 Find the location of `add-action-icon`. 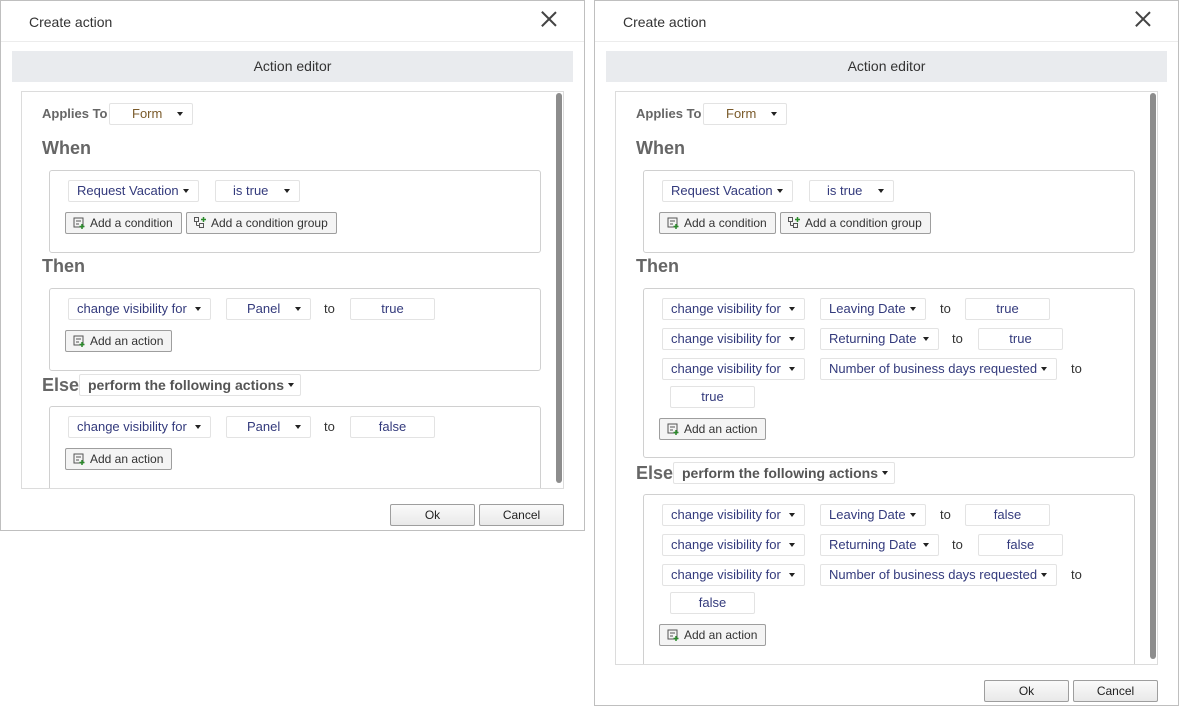

add-action-icon is located at coordinates (79, 459).